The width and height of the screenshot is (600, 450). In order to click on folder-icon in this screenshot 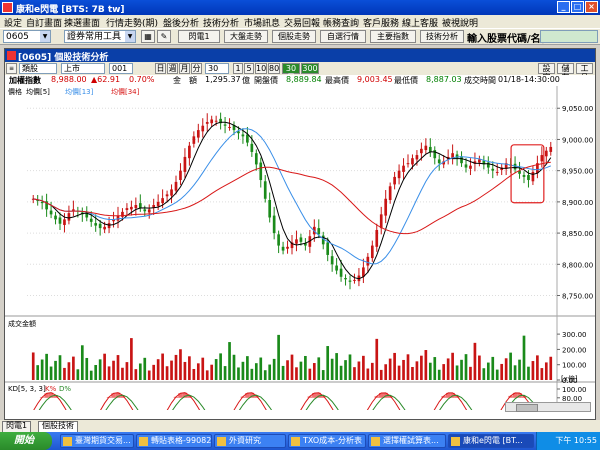, I will do `click(221, 441)`.